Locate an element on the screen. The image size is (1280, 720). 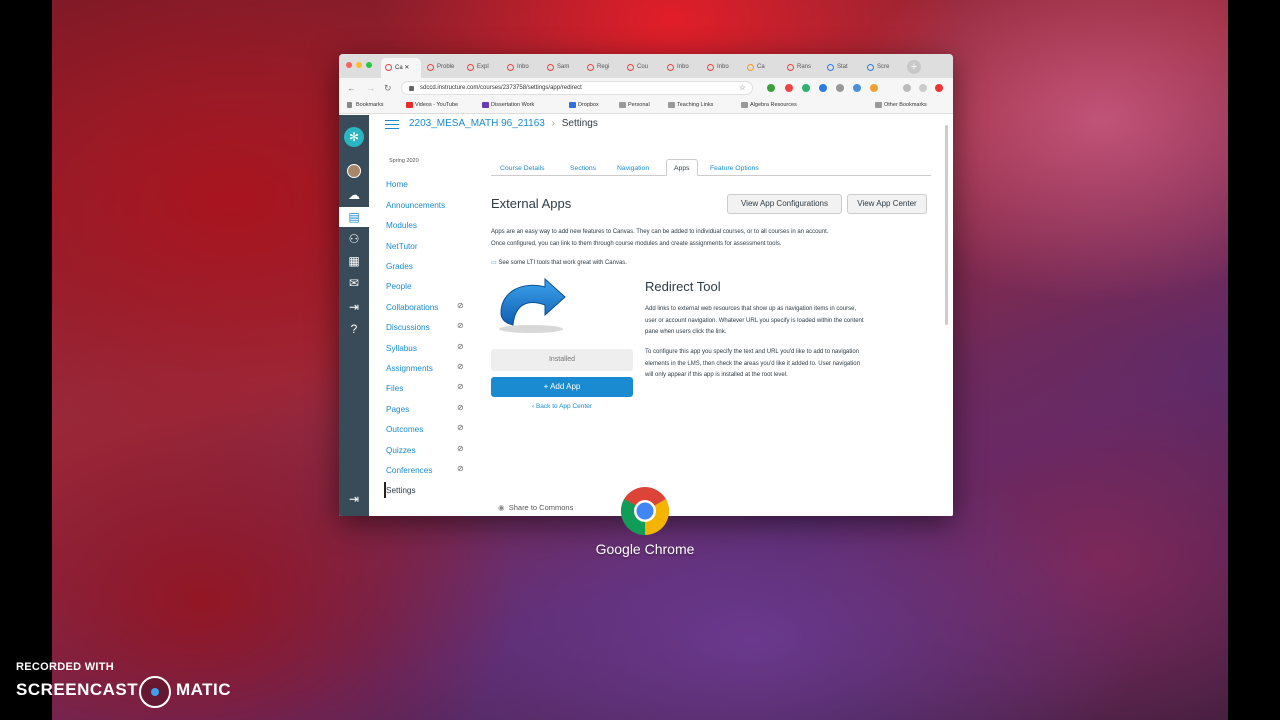
scrollbar is located at coordinates (946, 225).